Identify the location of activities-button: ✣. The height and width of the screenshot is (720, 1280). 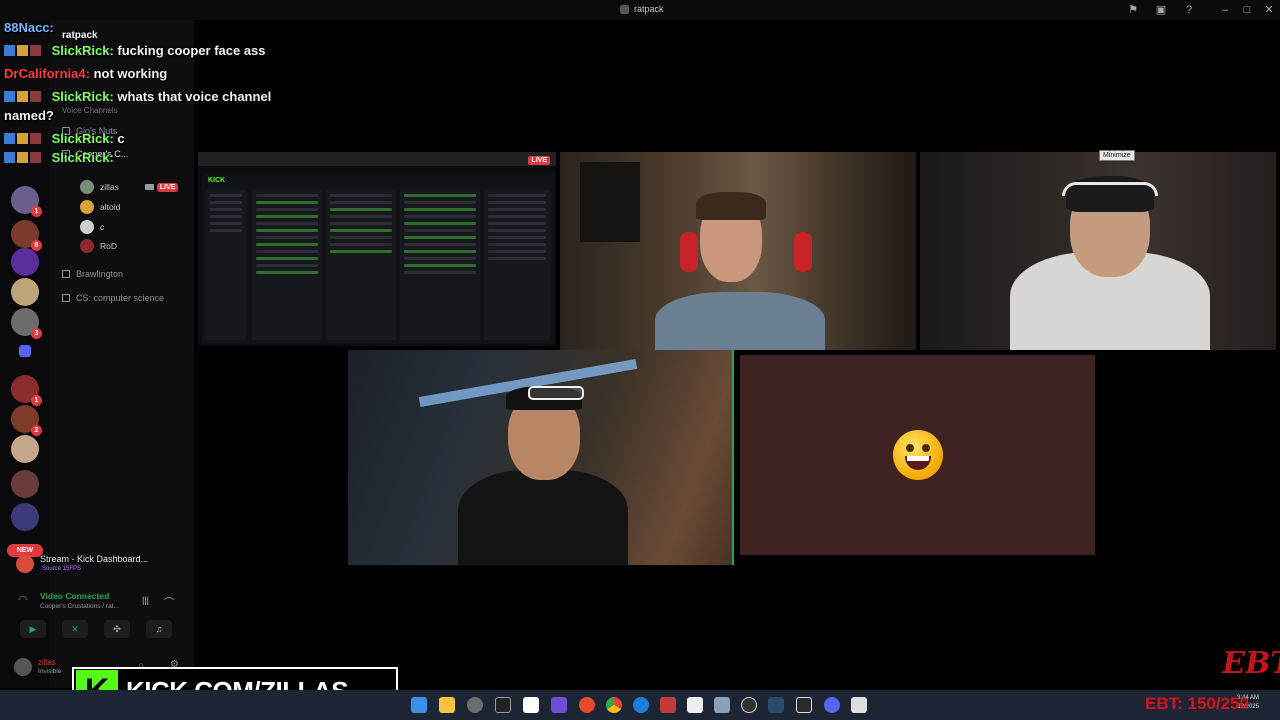
(117, 629).